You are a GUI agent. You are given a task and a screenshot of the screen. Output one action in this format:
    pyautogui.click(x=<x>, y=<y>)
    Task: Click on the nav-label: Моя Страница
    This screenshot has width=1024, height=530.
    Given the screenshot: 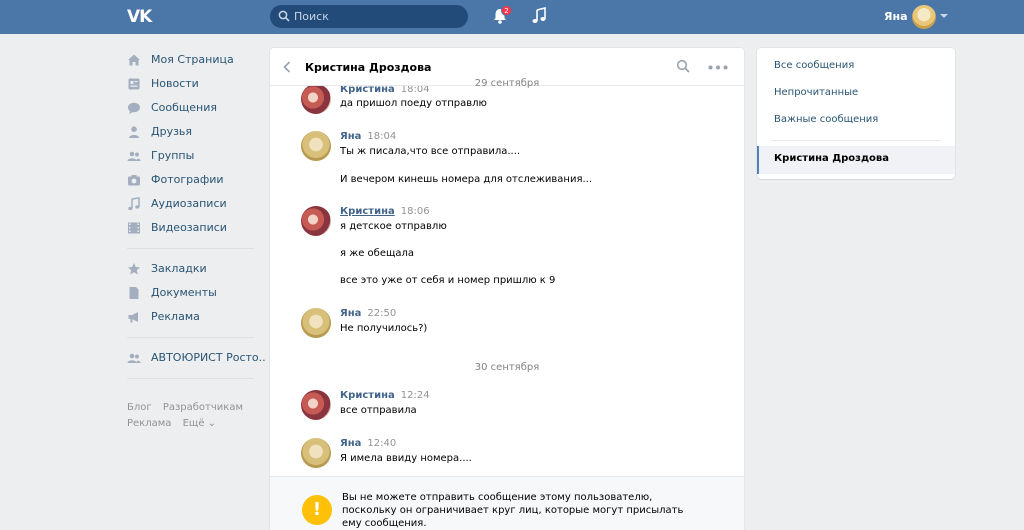 What is the action you would take?
    pyautogui.click(x=192, y=59)
    